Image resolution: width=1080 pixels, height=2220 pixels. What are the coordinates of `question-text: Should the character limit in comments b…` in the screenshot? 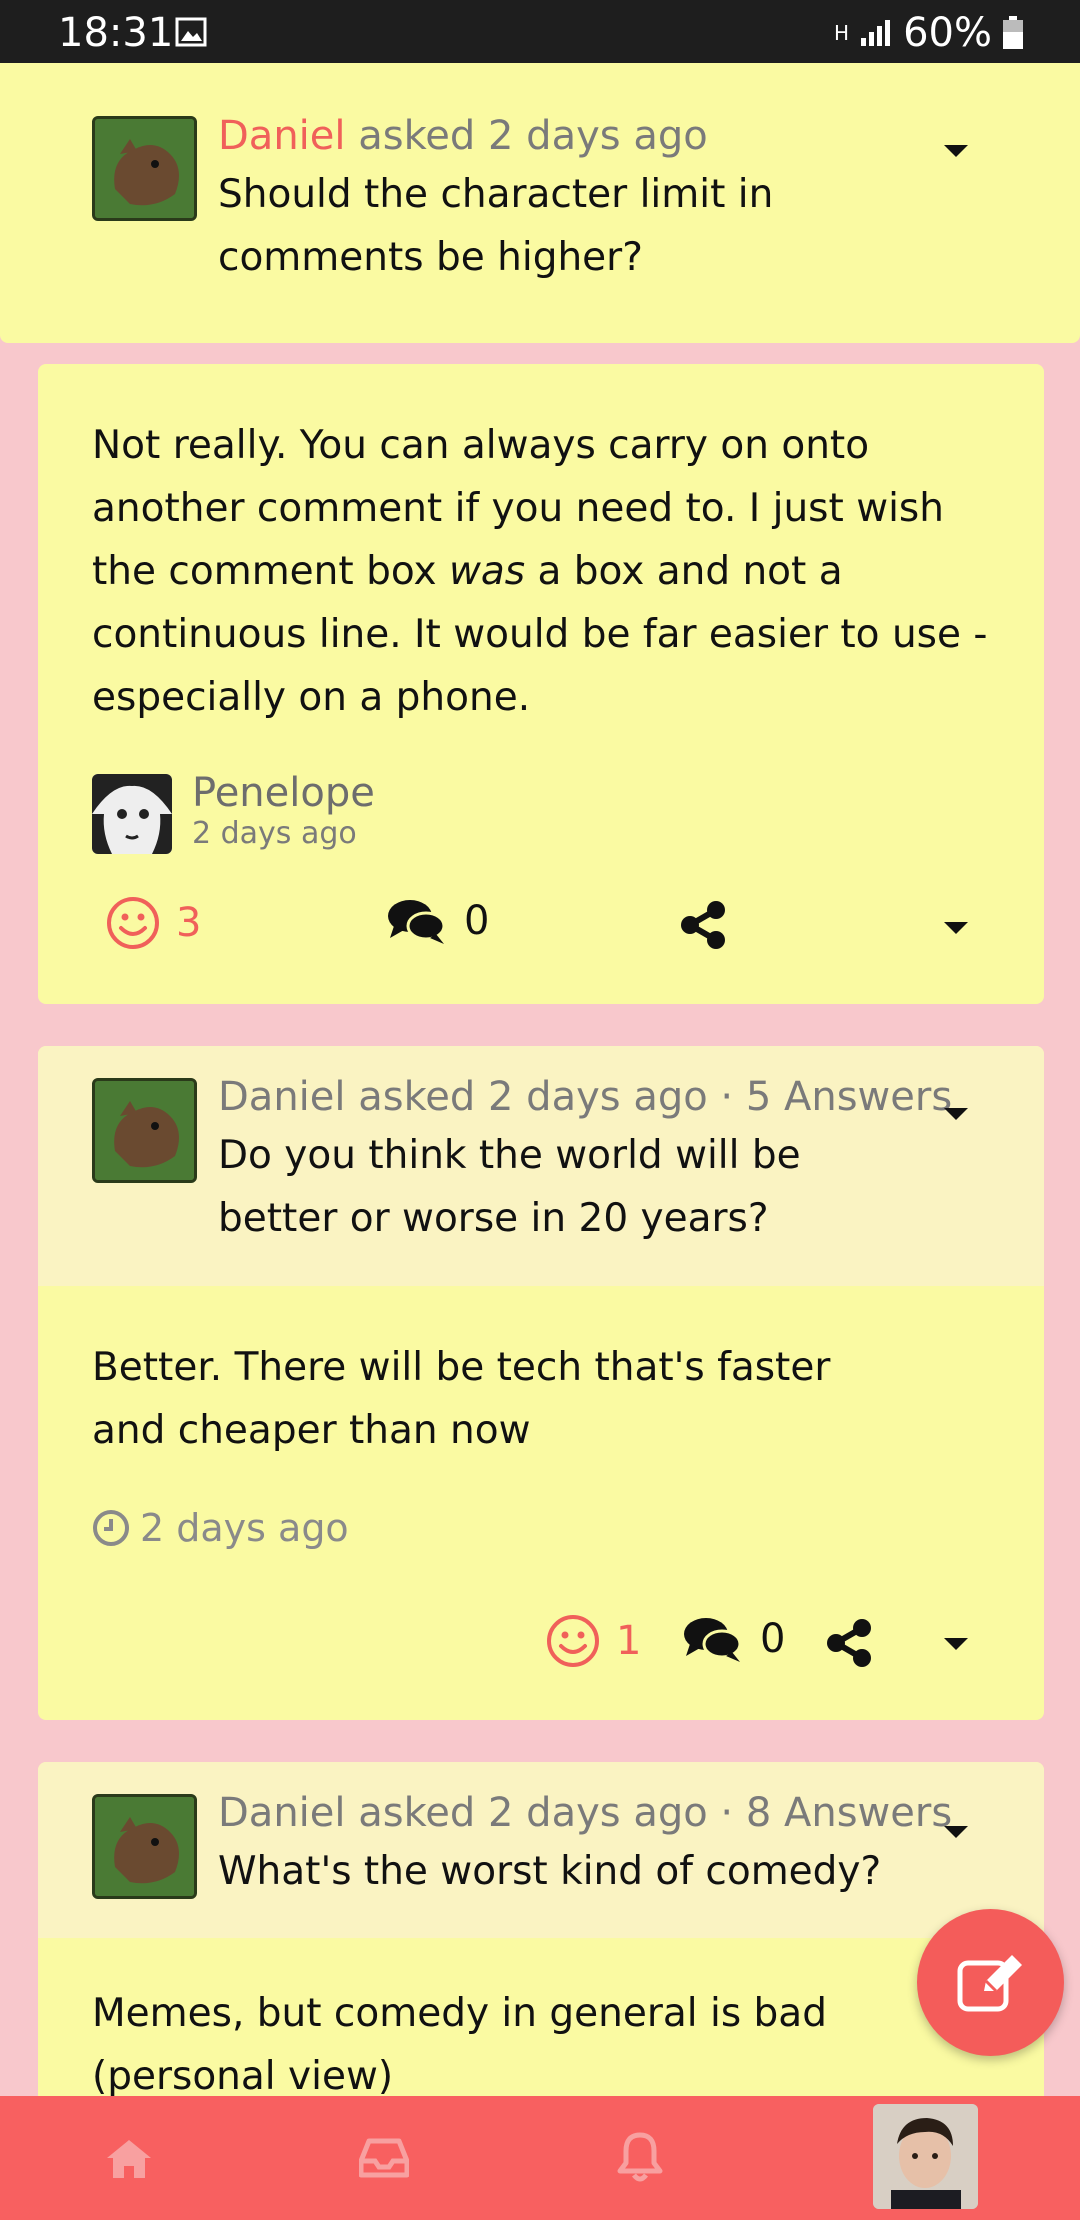 It's located at (498, 226).